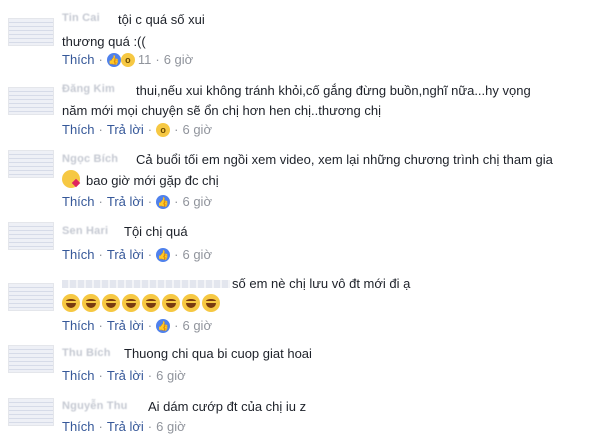 The image size is (600, 441). What do you see at coordinates (144, 59) in the screenshot?
I see `reaction-count: 11` at bounding box center [144, 59].